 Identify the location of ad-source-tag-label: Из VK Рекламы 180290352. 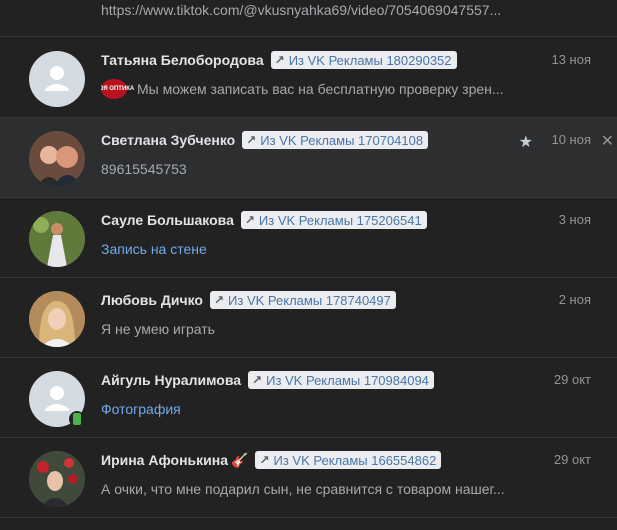
(370, 60).